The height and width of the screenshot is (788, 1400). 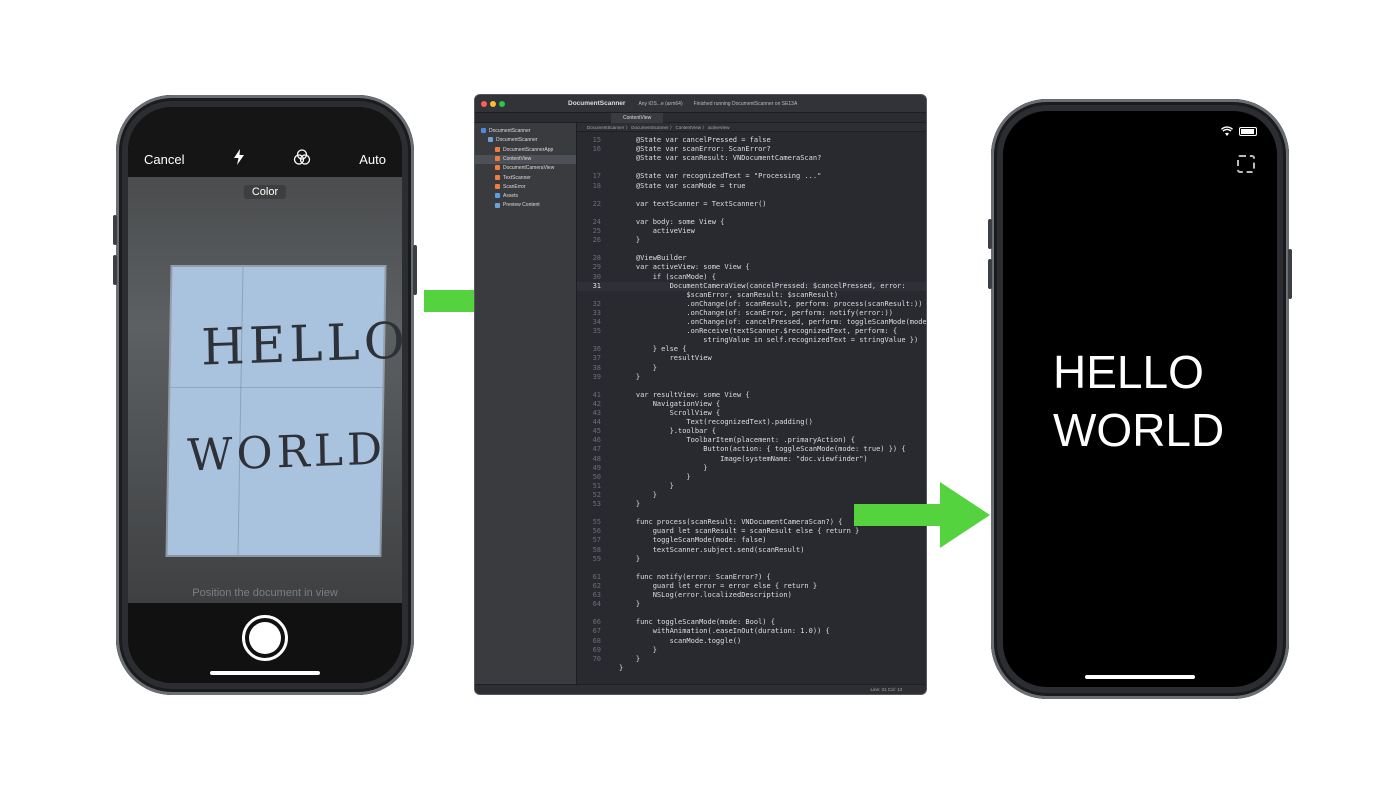 I want to click on code-line: 61 func notify(error: ScanError?) {, so click(x=751, y=577).